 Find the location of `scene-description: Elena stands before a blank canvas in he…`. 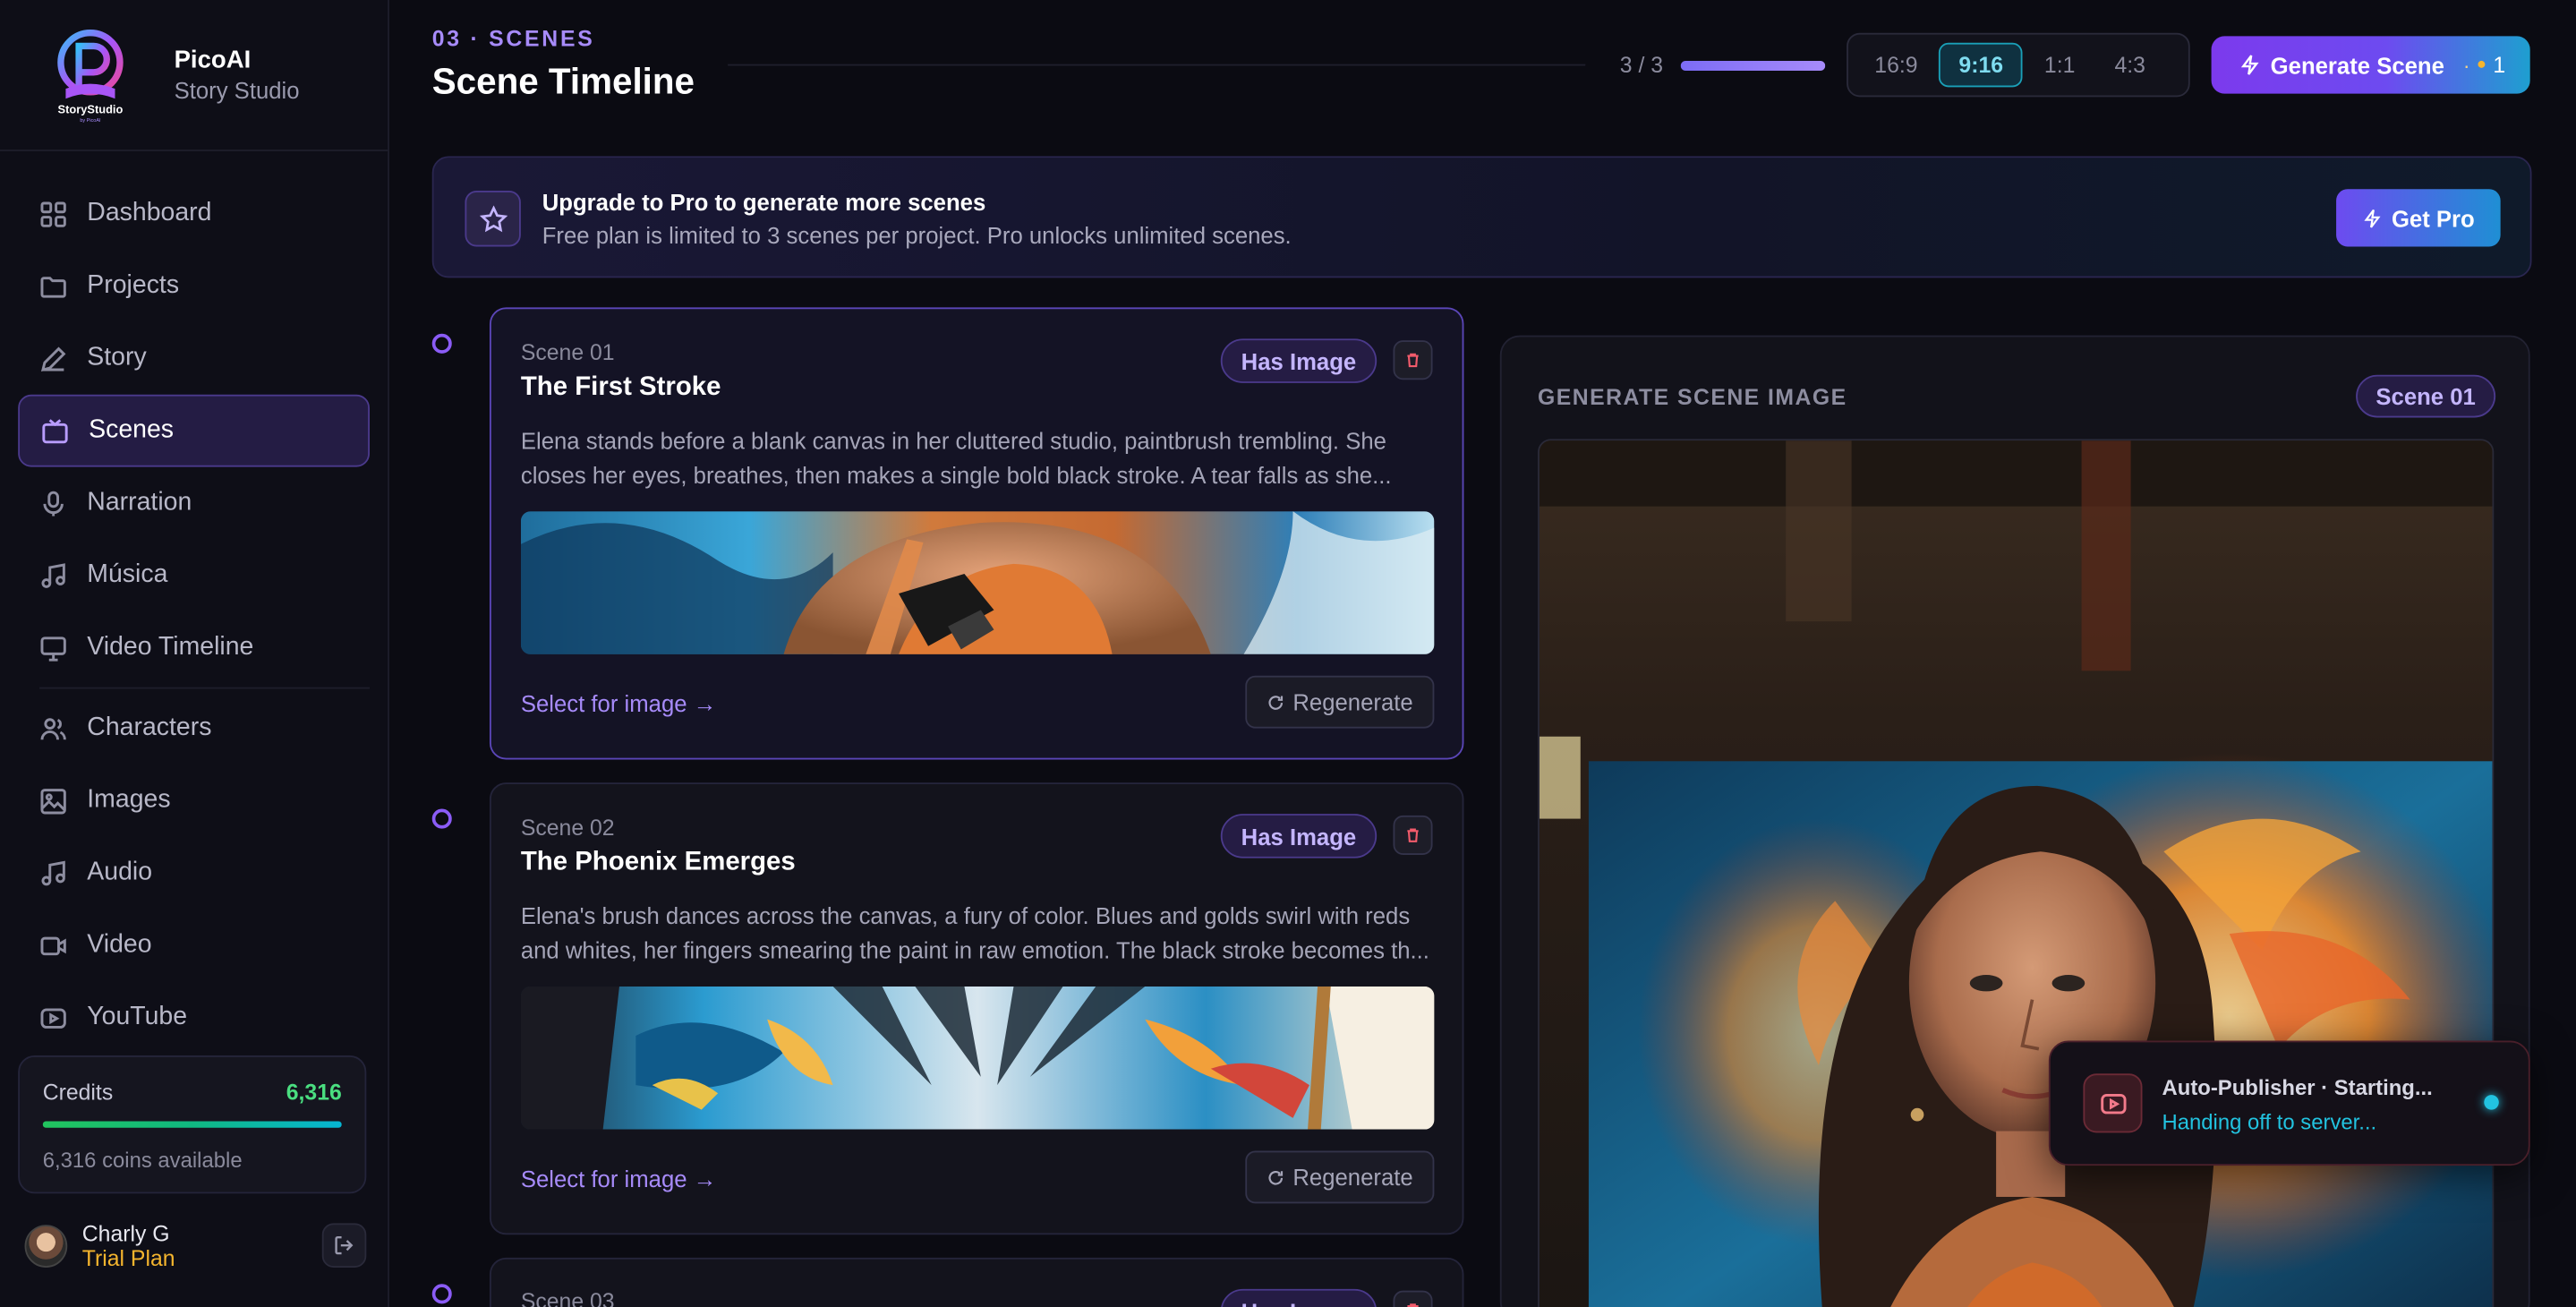

scene-description: Elena stands before a blank canvas in he… is located at coordinates (956, 458).